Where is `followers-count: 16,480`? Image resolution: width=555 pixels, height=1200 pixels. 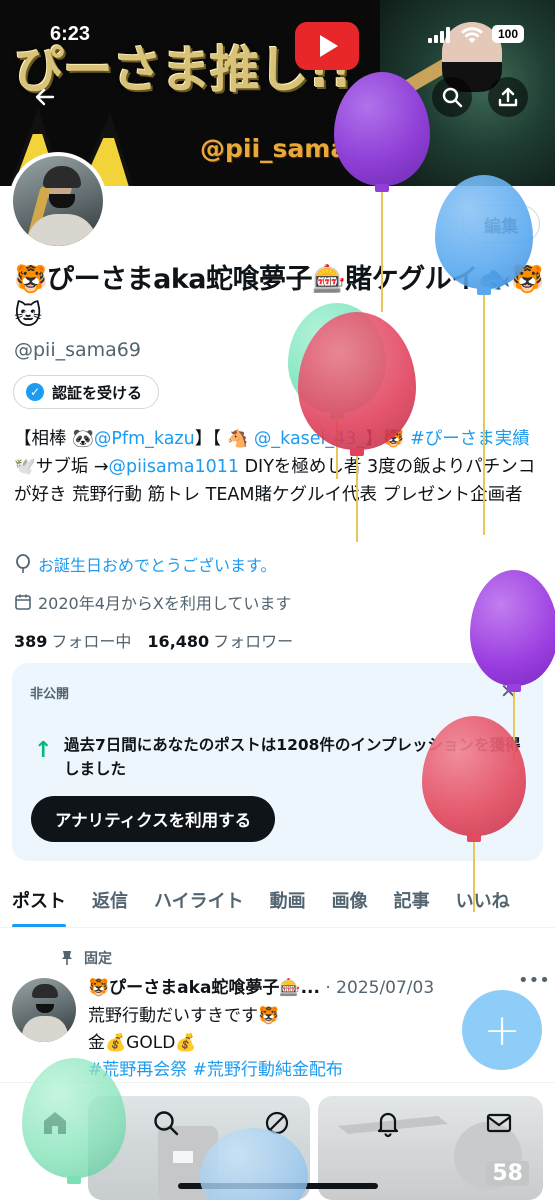
followers-count: 16,480 is located at coordinates (178, 641).